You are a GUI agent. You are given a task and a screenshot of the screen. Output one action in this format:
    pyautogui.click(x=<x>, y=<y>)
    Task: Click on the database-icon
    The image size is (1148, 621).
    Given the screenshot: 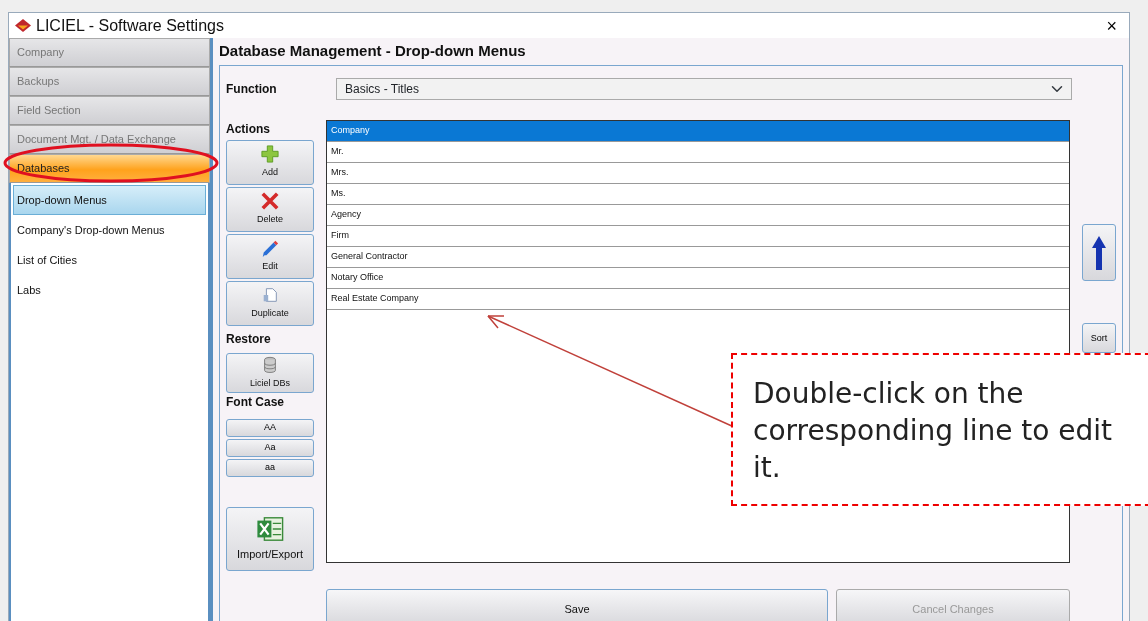 What is the action you would take?
    pyautogui.click(x=270, y=364)
    